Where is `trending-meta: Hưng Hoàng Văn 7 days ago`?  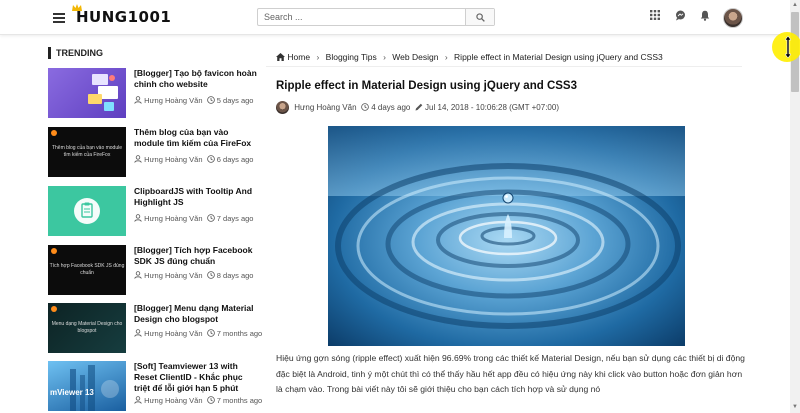
trending-meta: Hưng Hoàng Văn 7 days ago is located at coordinates (193, 218).